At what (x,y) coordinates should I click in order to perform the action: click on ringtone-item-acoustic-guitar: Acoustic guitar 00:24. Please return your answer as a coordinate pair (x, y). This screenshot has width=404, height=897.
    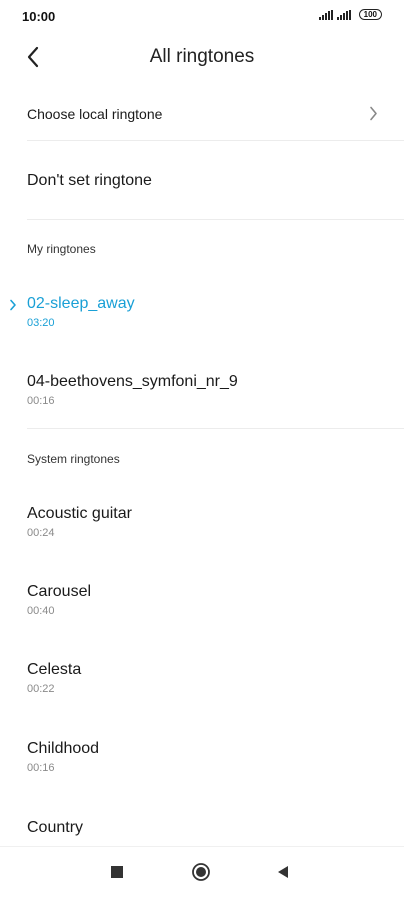
    Looking at the image, I should click on (202, 540).